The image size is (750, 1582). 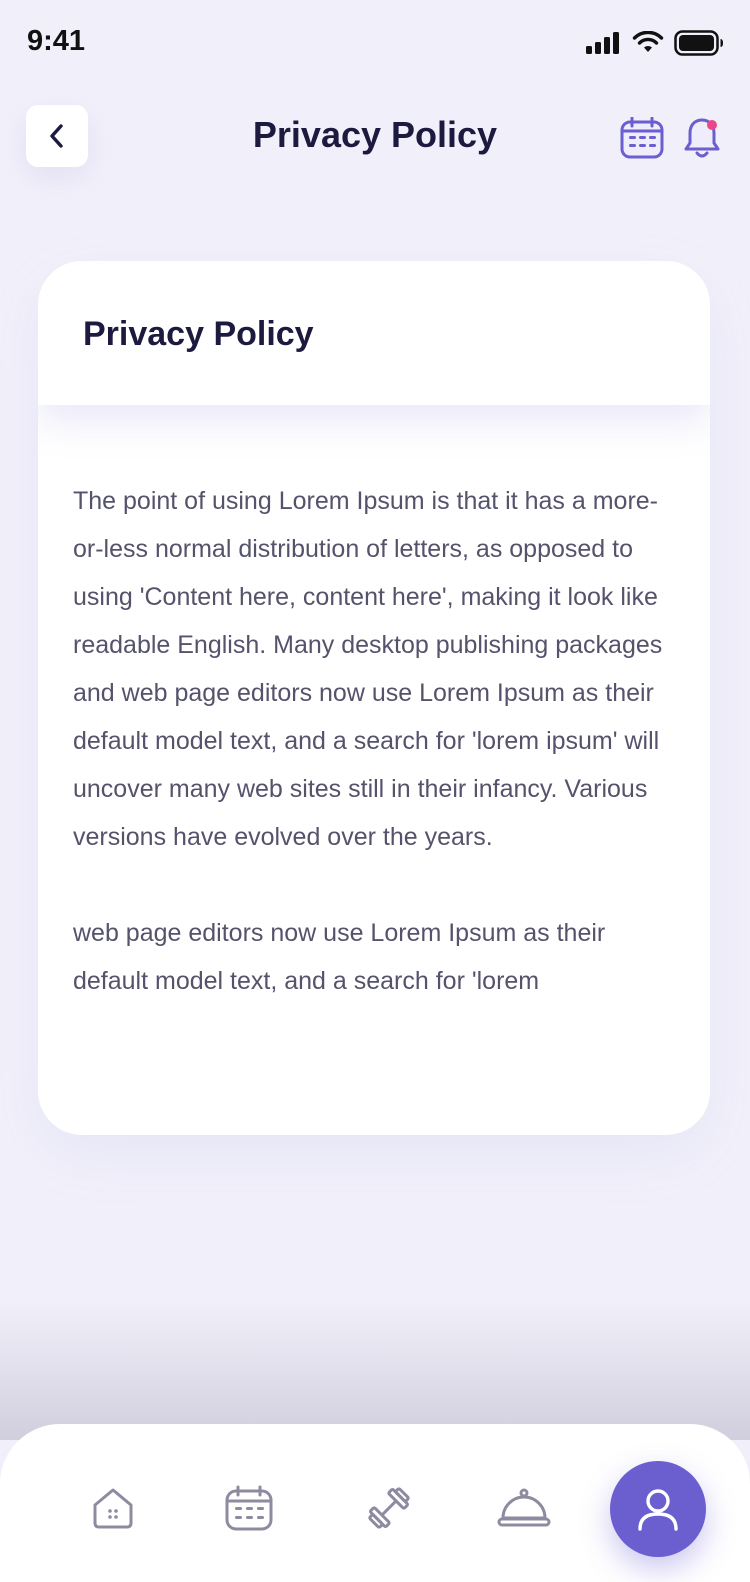 What do you see at coordinates (198, 334) in the screenshot?
I see `card-title: Privacy Policy` at bounding box center [198, 334].